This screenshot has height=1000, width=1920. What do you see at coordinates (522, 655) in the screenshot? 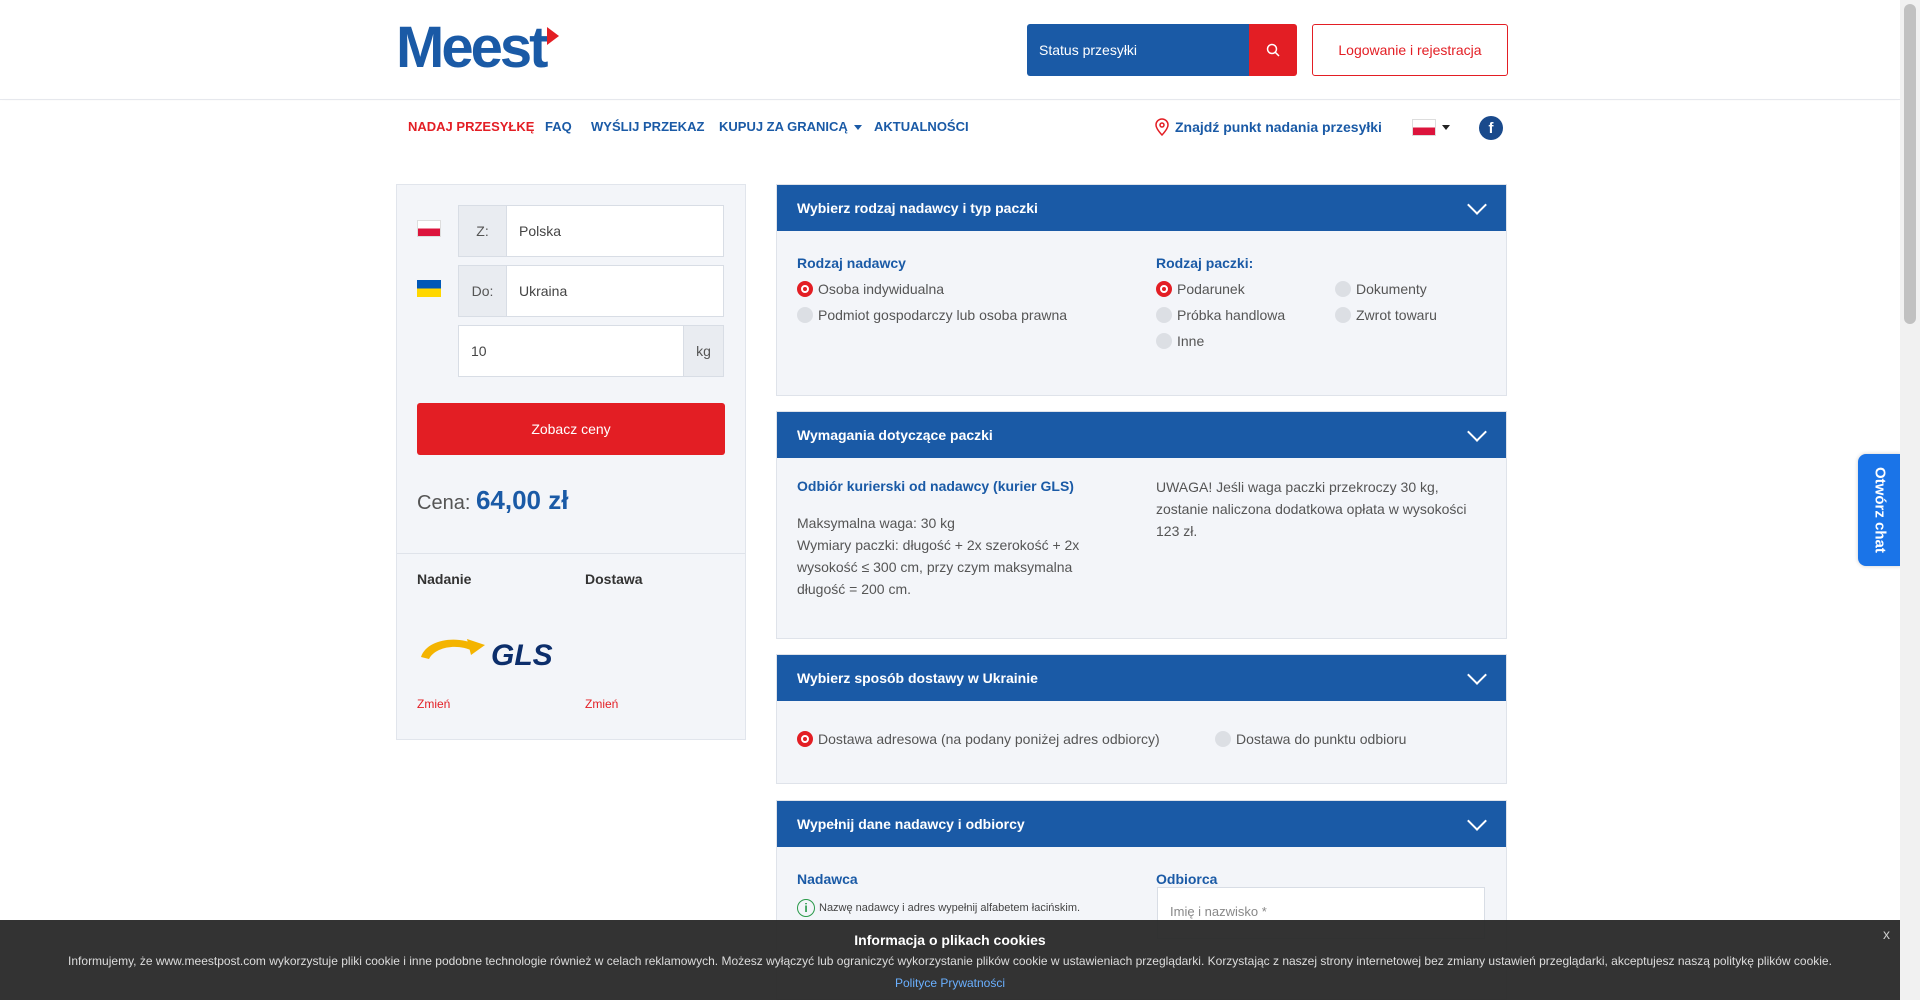
I see `gls-logo-text: GLS` at bounding box center [522, 655].